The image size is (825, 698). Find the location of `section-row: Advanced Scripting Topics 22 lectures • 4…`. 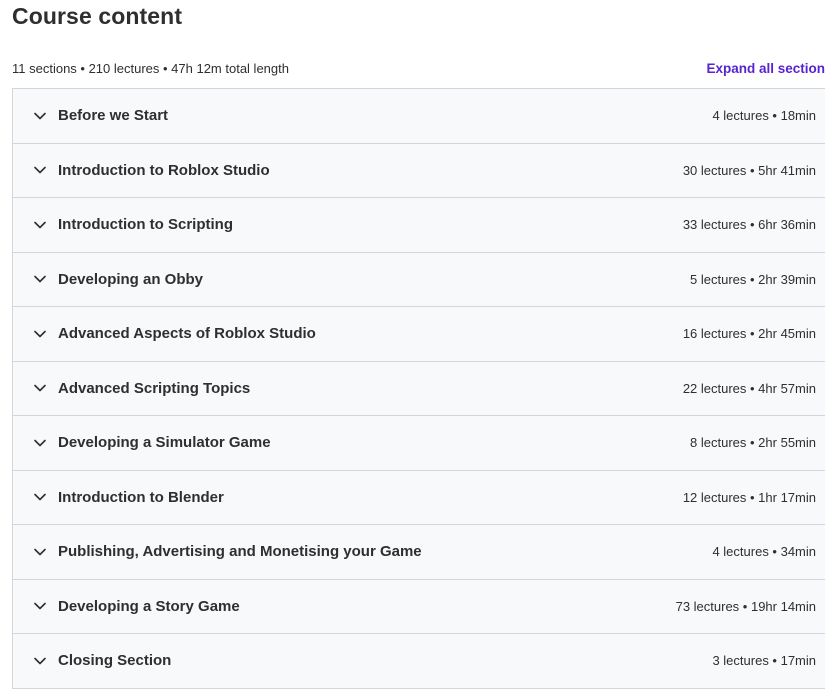

section-row: Advanced Scripting Topics 22 lectures • 4… is located at coordinates (419, 388).